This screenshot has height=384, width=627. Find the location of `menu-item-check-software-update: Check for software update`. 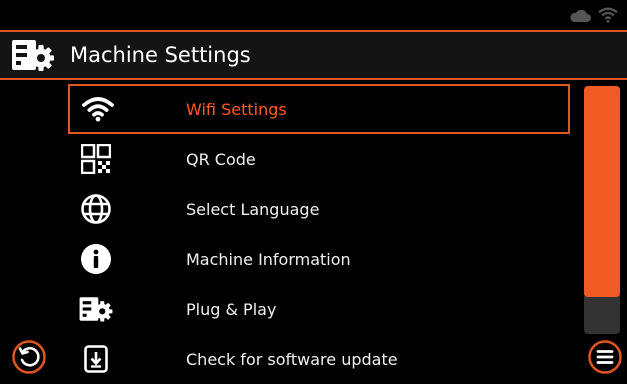

menu-item-check-software-update: Check for software update is located at coordinates (319, 359).